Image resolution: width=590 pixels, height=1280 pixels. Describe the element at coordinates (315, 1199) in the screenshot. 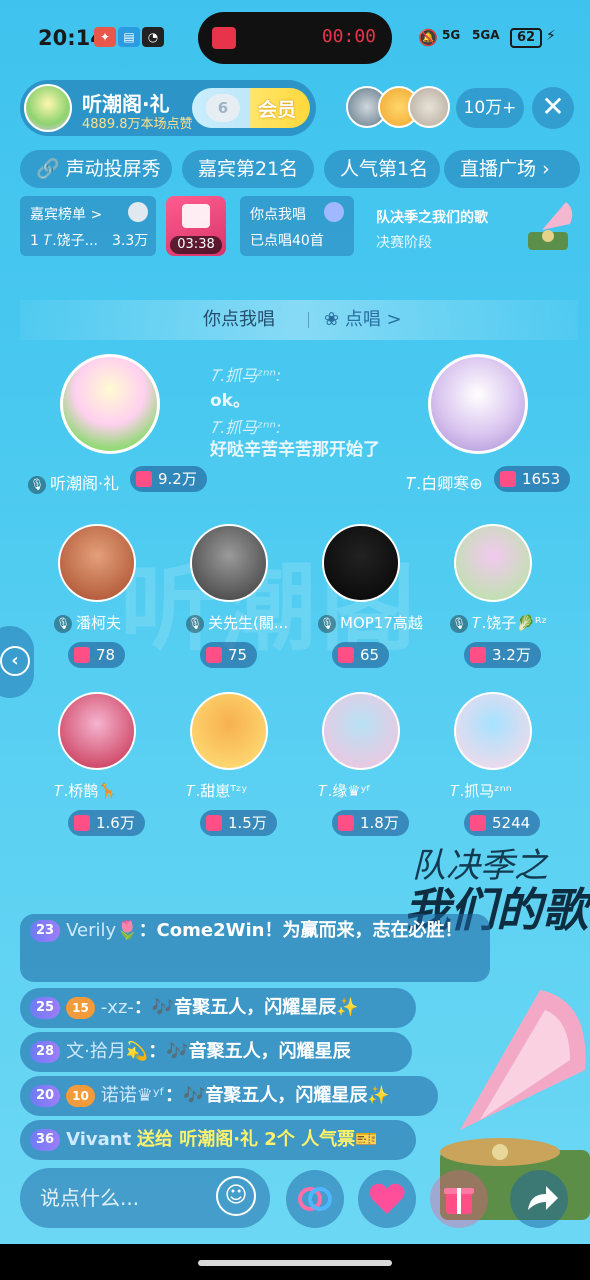

I see `link-mic-button` at that location.